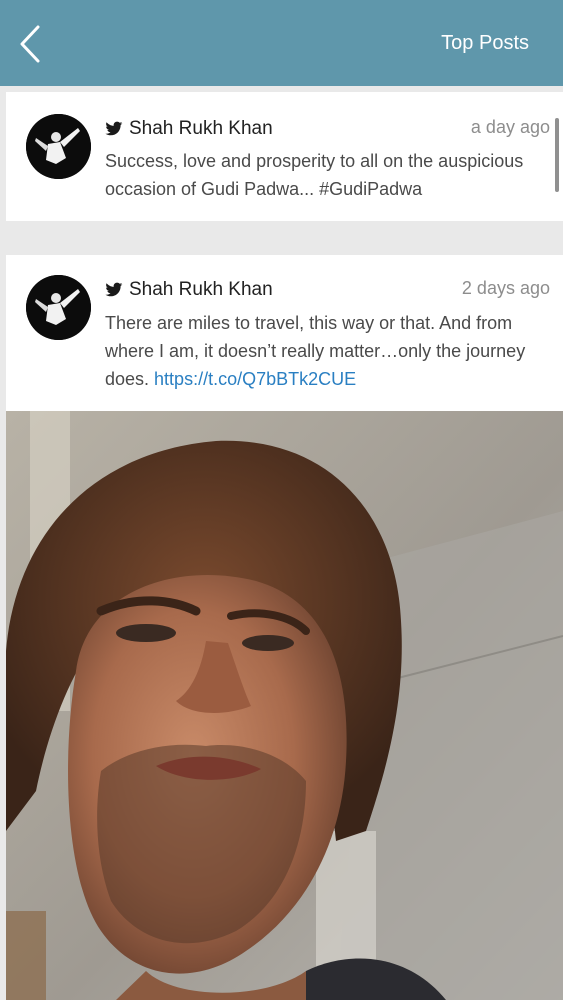 Image resolution: width=563 pixels, height=1000 pixels. Describe the element at coordinates (281, 43) in the screenshot. I see `top-bar: Top Posts` at that location.